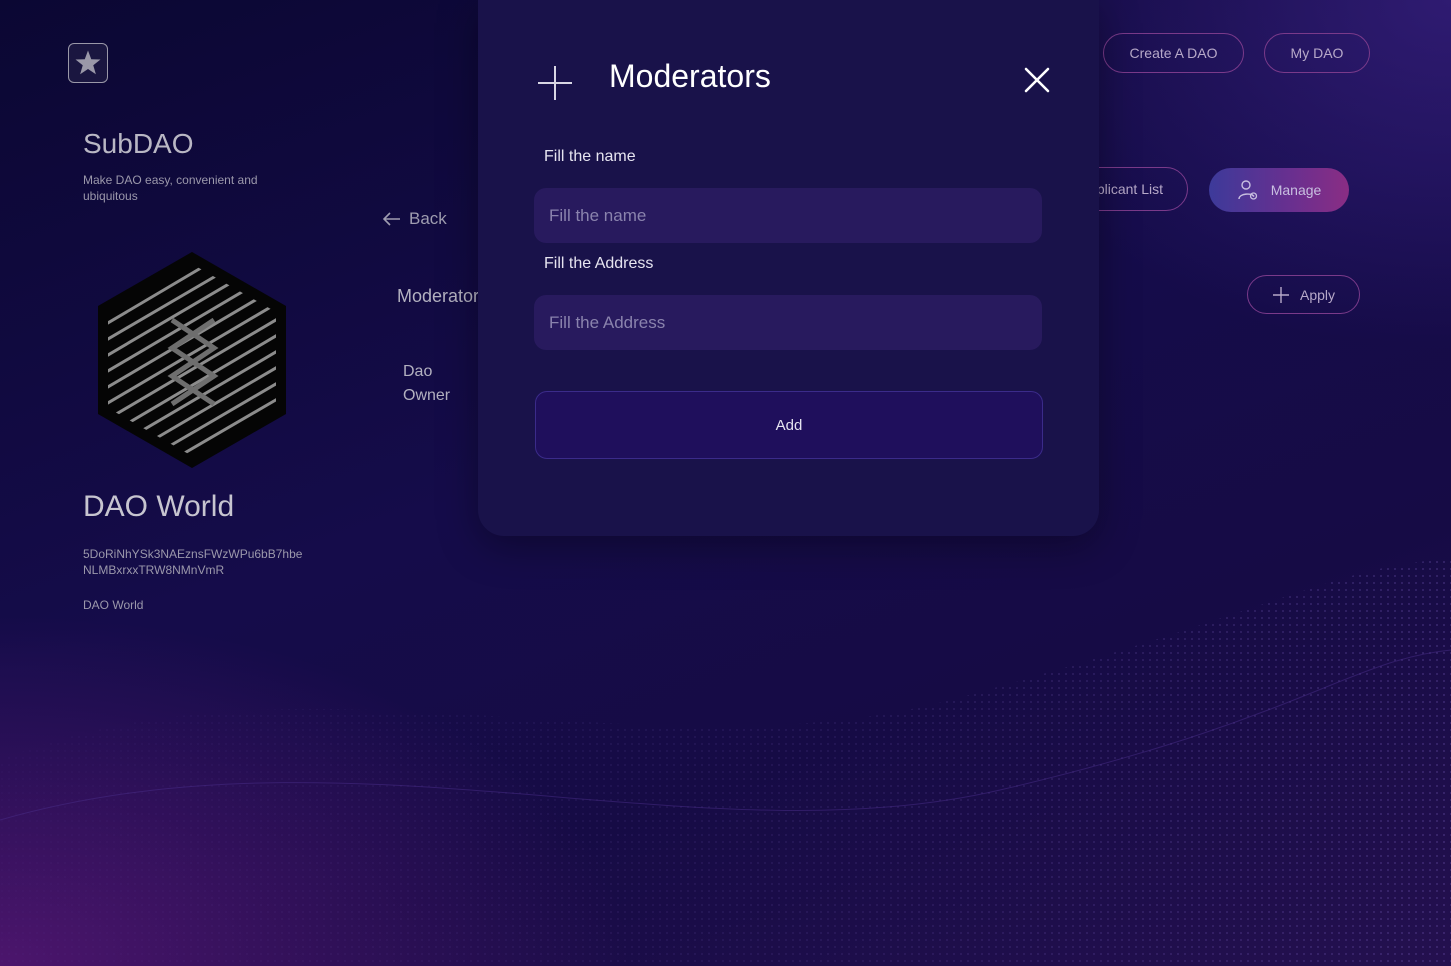  What do you see at coordinates (1296, 190) in the screenshot?
I see `manage-label: Manage` at bounding box center [1296, 190].